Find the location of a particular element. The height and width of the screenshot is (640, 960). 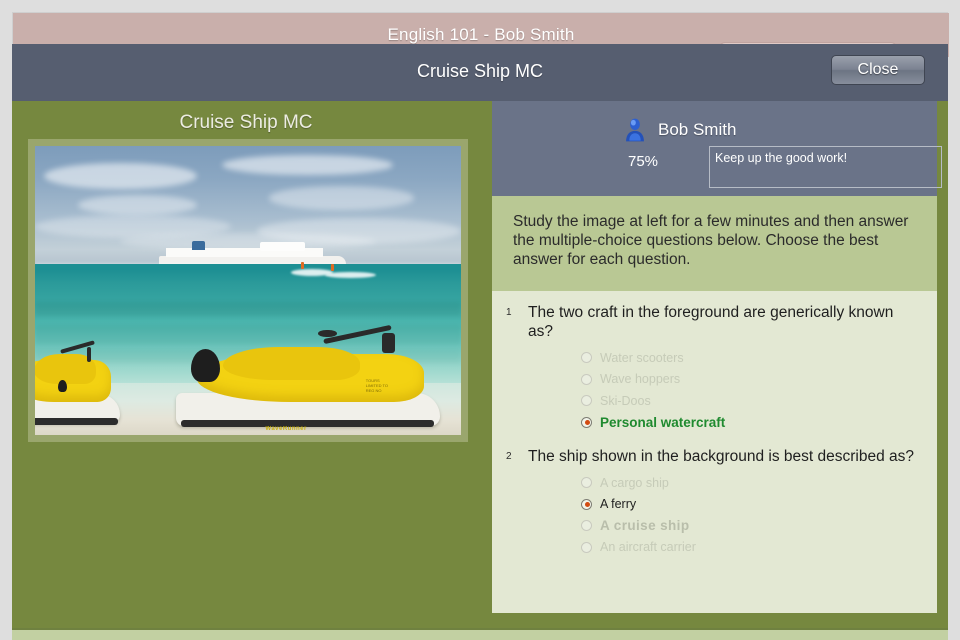

cruise-ship-icon is located at coordinates (252, 253).